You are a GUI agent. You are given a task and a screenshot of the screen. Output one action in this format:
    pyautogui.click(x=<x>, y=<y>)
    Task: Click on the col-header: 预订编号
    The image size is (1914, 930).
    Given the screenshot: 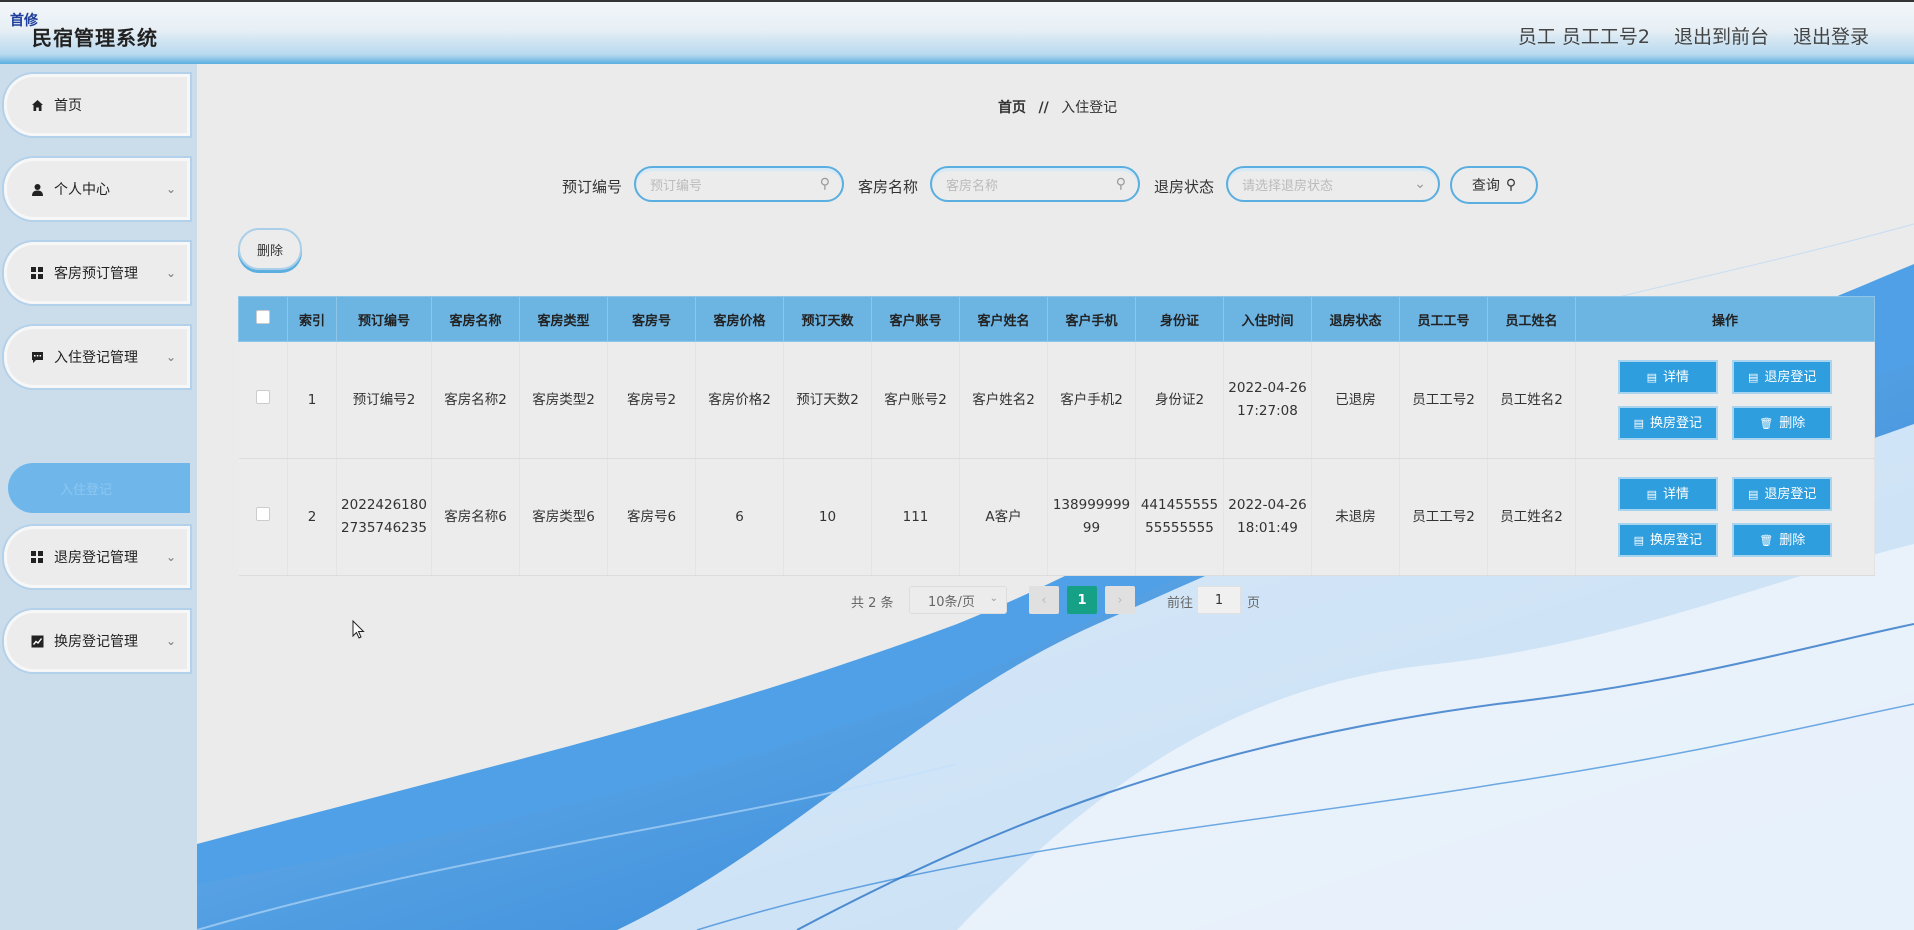 What is the action you would take?
    pyautogui.click(x=384, y=319)
    